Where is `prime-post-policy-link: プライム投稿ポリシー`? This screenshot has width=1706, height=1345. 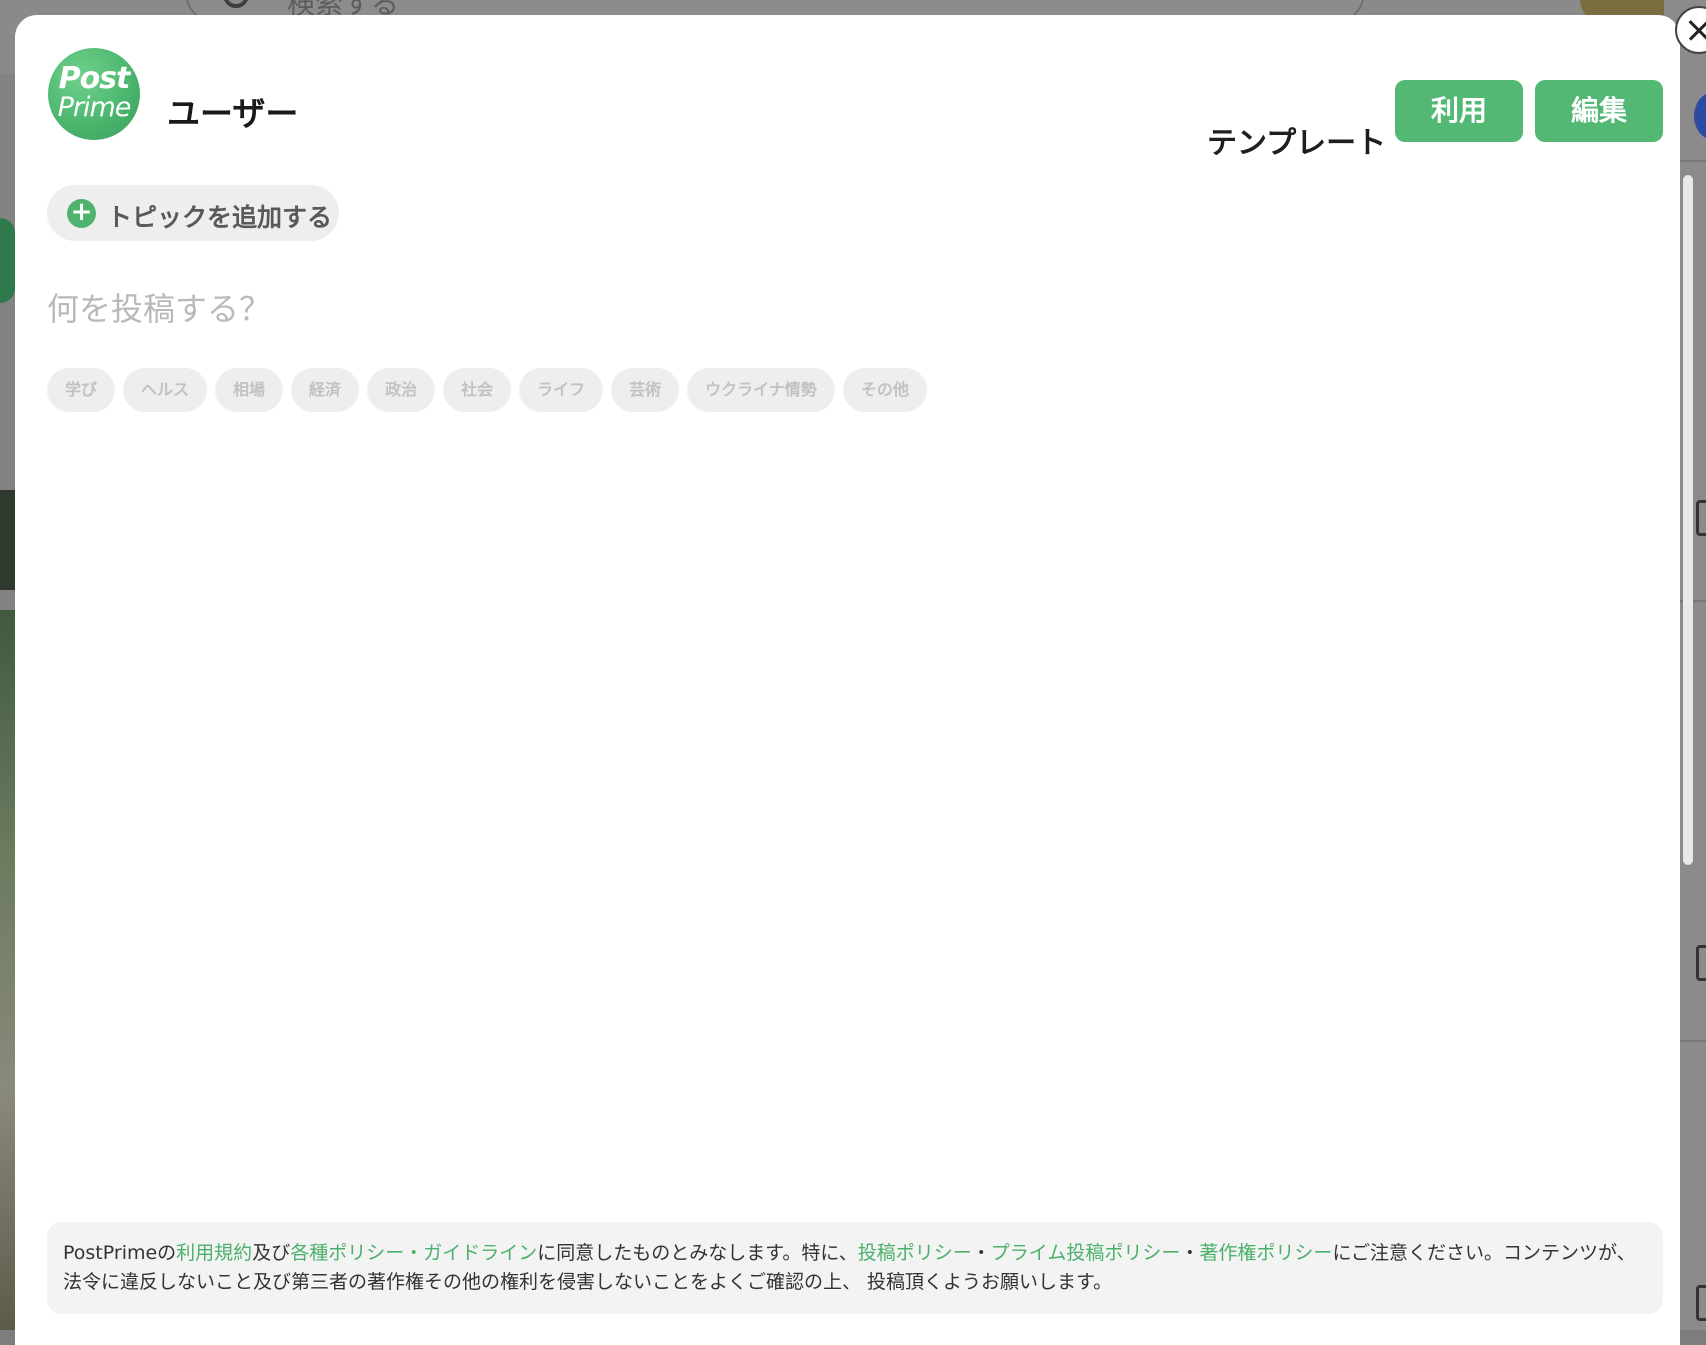 prime-post-policy-link: プライム投稿ポリシー is located at coordinates (1086, 1253).